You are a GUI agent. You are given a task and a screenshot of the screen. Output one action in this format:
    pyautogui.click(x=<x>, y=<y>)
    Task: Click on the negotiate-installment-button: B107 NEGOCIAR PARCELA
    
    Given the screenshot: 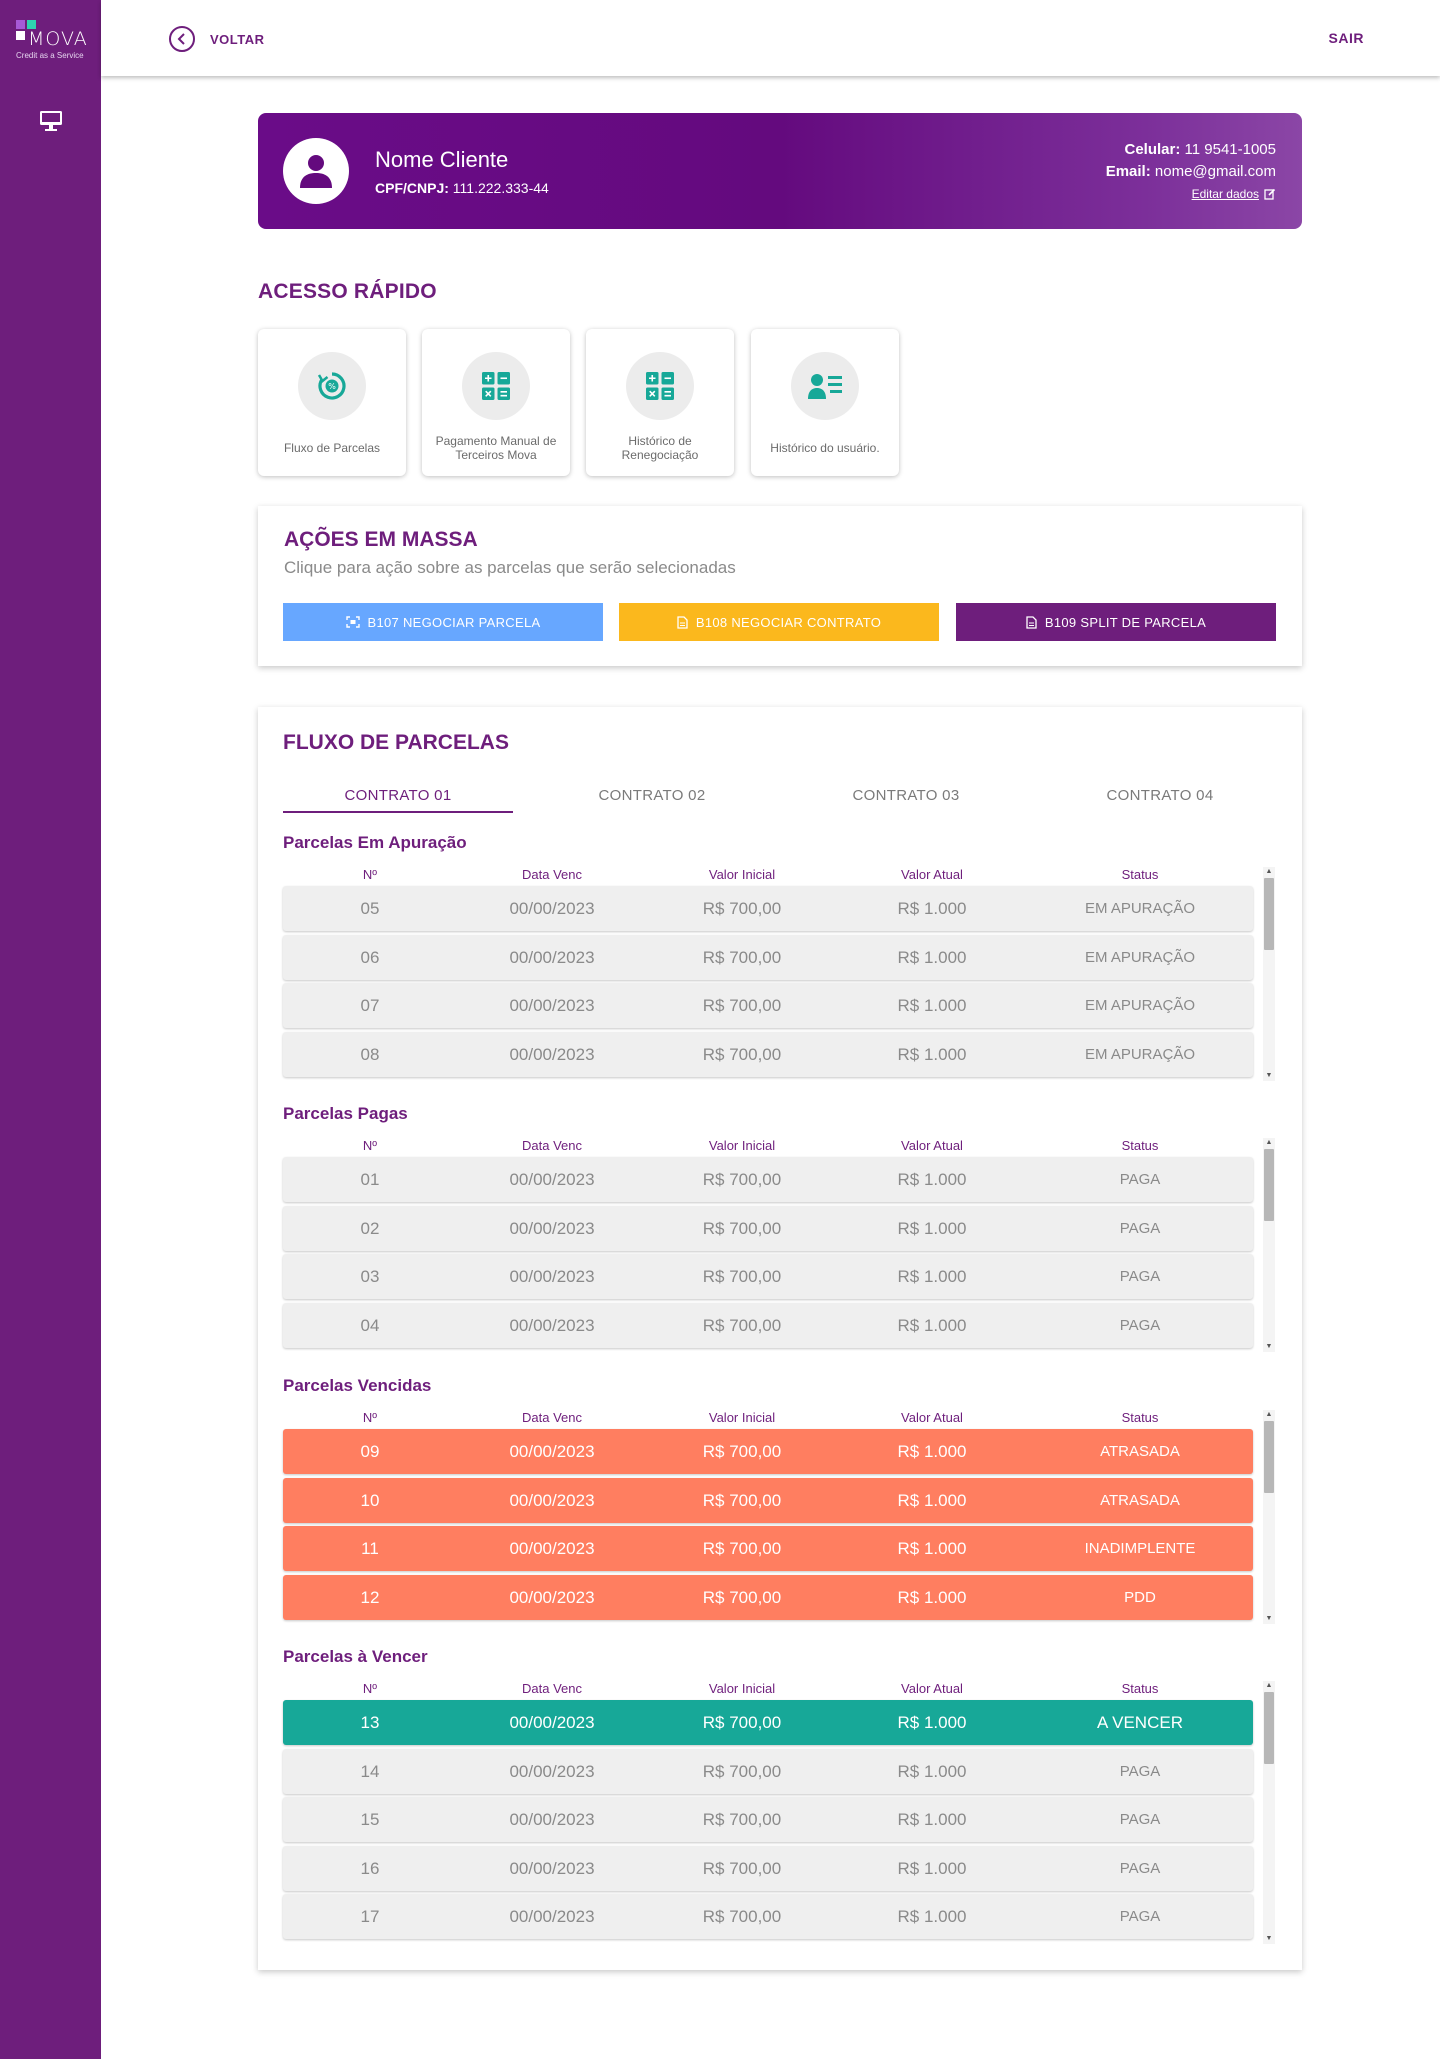 What is the action you would take?
    pyautogui.click(x=443, y=622)
    